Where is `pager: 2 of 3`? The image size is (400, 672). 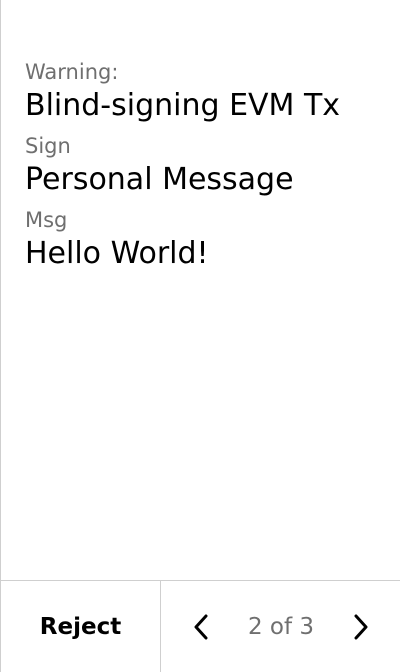 pager: 2 of 3 is located at coordinates (280, 626).